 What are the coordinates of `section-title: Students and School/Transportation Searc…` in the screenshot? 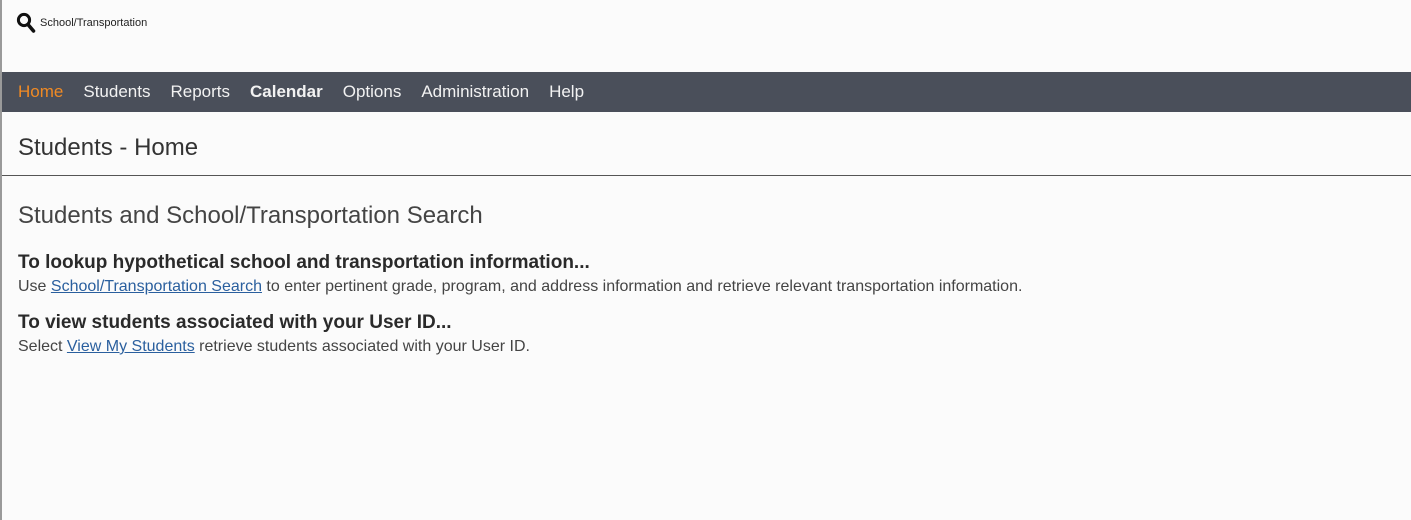 It's located at (250, 215).